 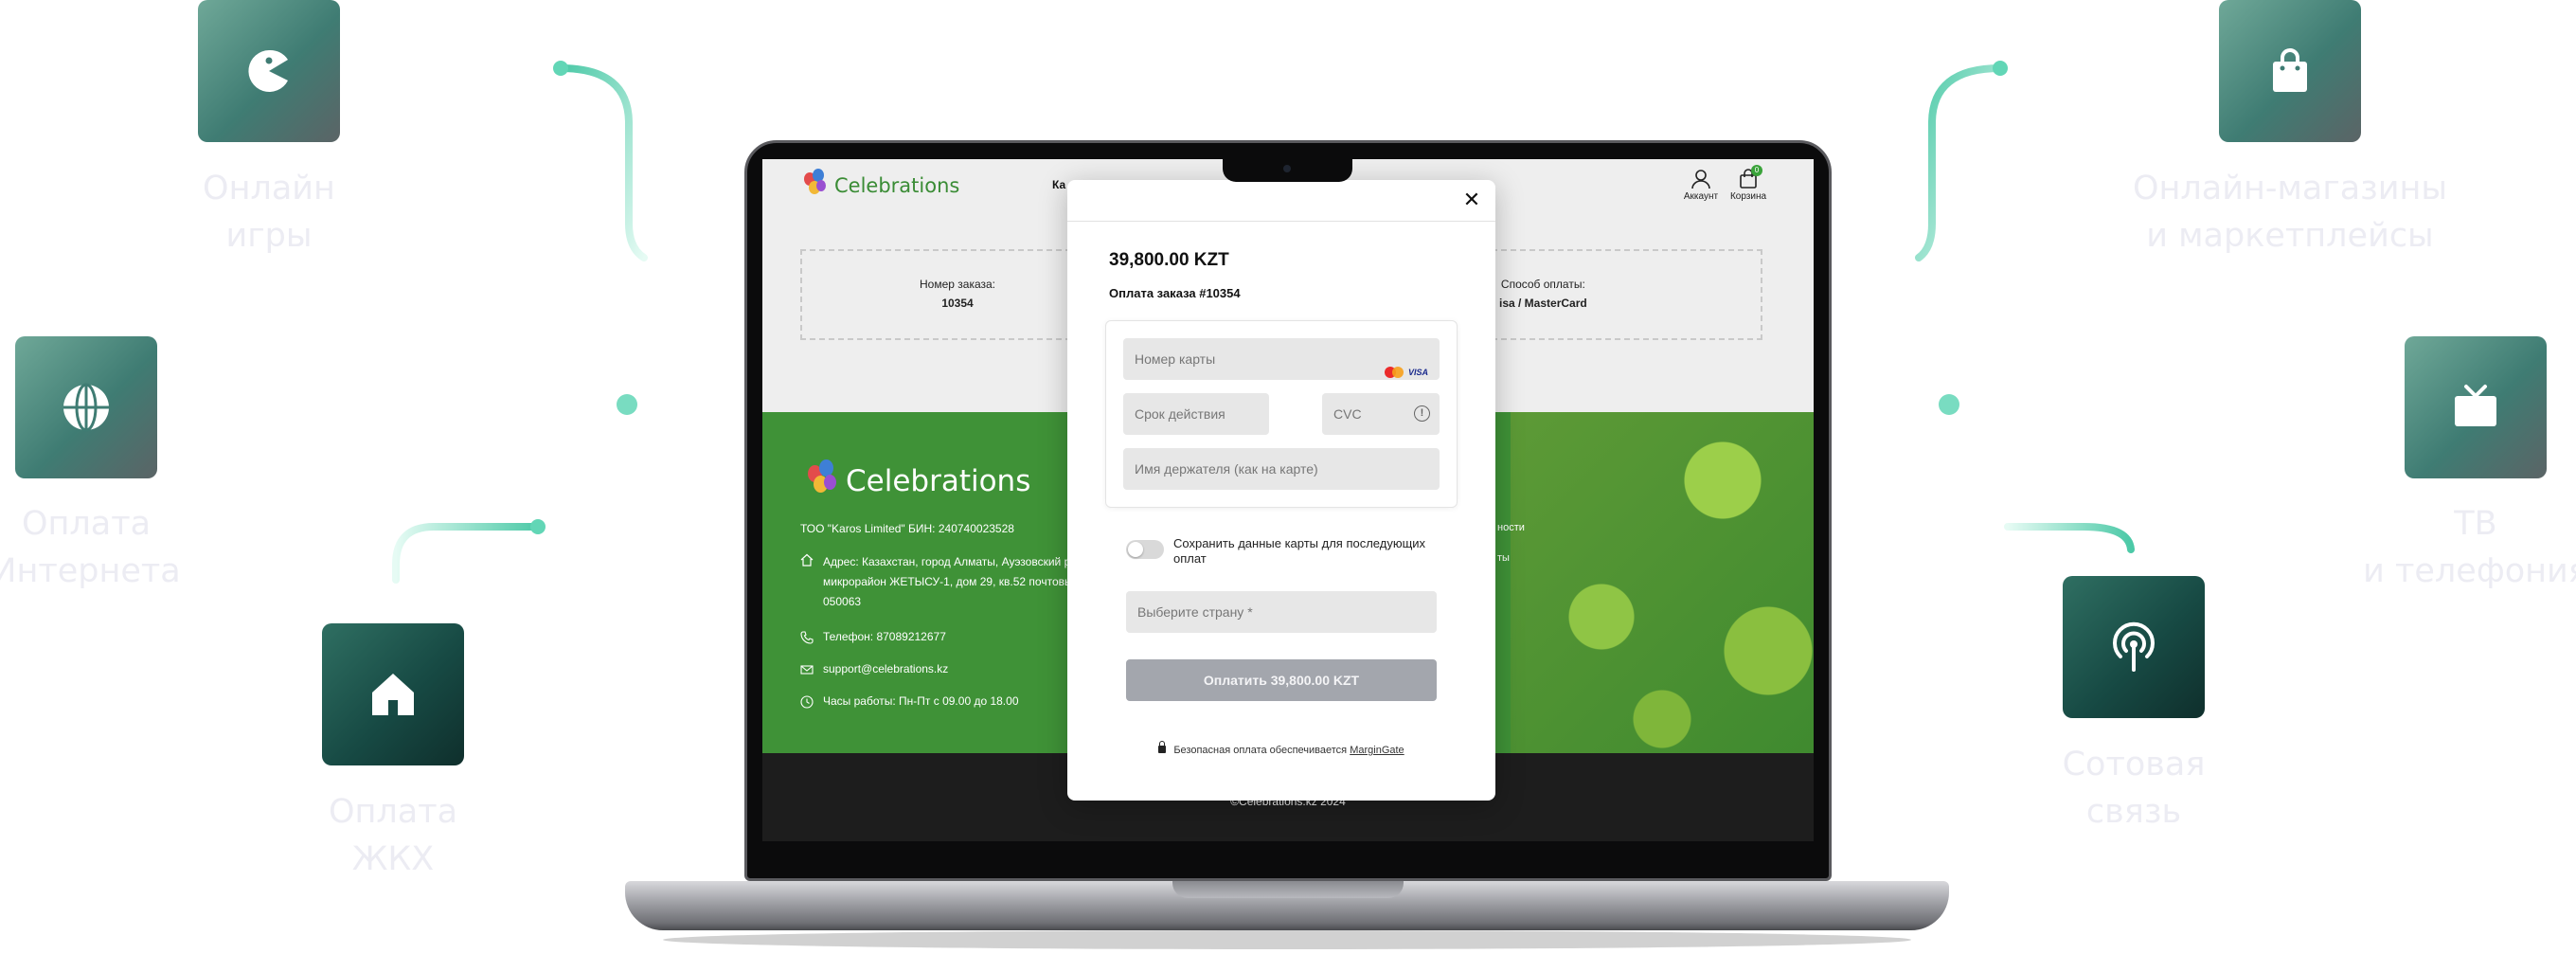 I want to click on cart-count-badge: 0, so click(x=1756, y=170).